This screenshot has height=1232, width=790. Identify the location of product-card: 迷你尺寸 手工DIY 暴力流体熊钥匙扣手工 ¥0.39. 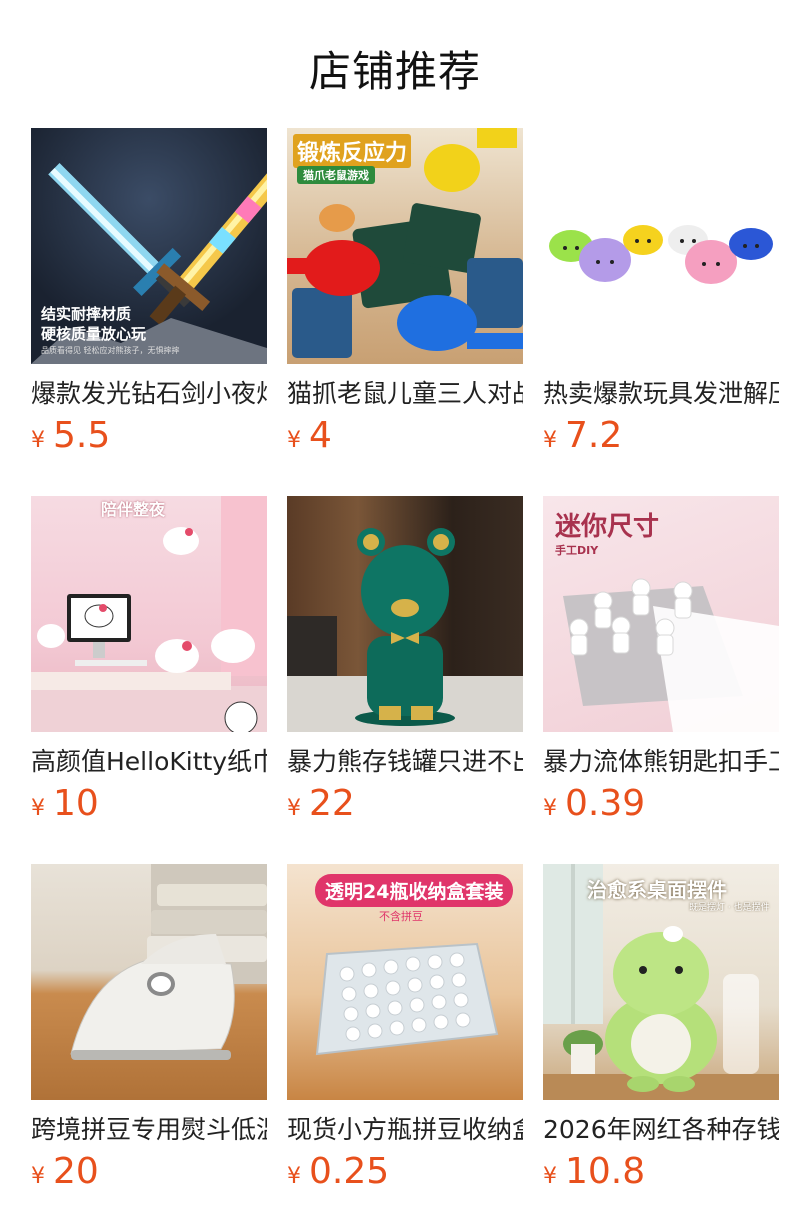
(661, 662).